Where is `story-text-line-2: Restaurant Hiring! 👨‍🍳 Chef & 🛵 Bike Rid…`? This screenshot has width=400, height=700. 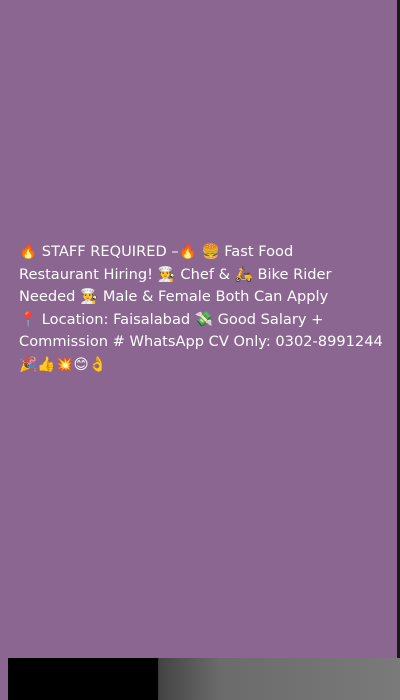
story-text-line-2: Restaurant Hiring! 👨‍🍳 Chef & 🛵 Bike Rid… is located at coordinates (175, 274).